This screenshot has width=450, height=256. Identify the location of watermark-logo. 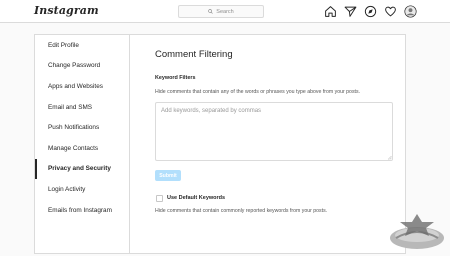
(417, 231).